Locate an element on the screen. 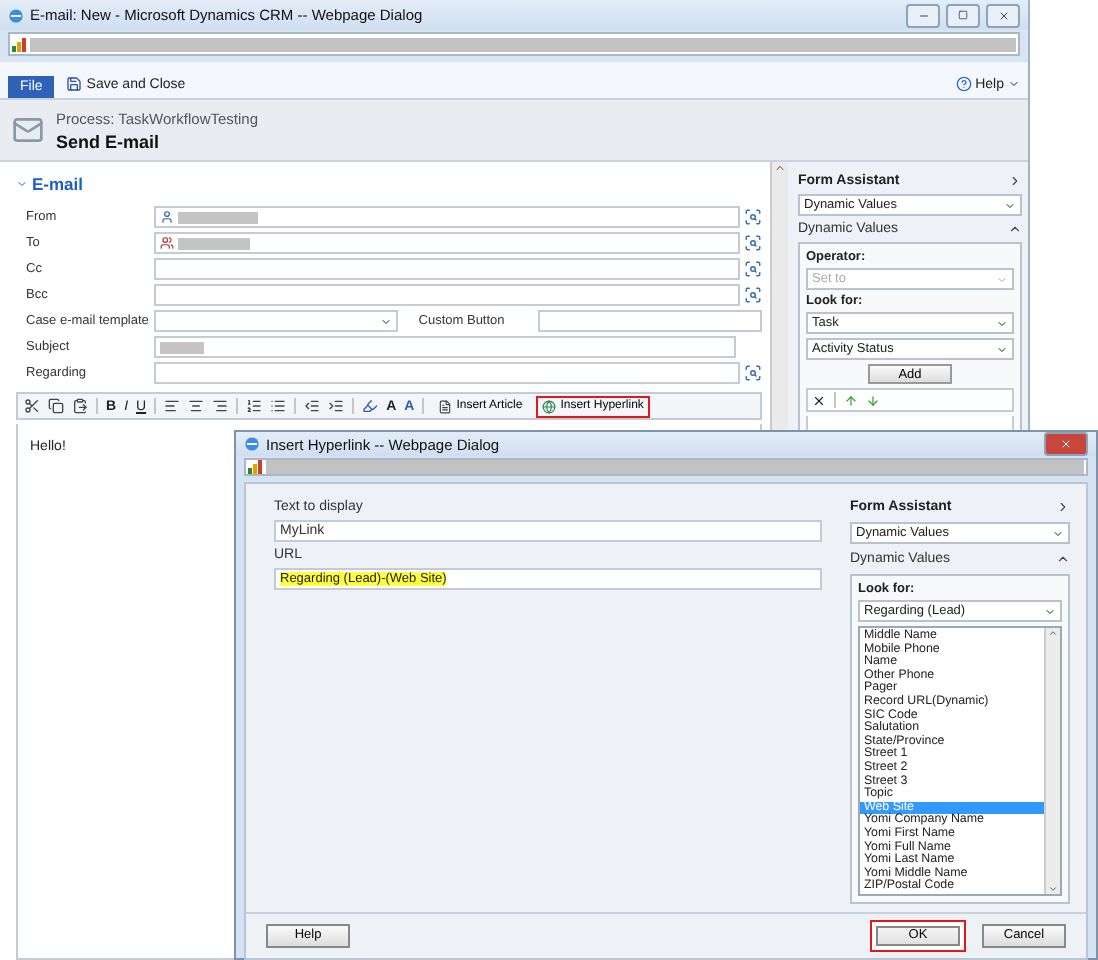 The height and width of the screenshot is (960, 1098). move-up-icon is located at coordinates (851, 400).